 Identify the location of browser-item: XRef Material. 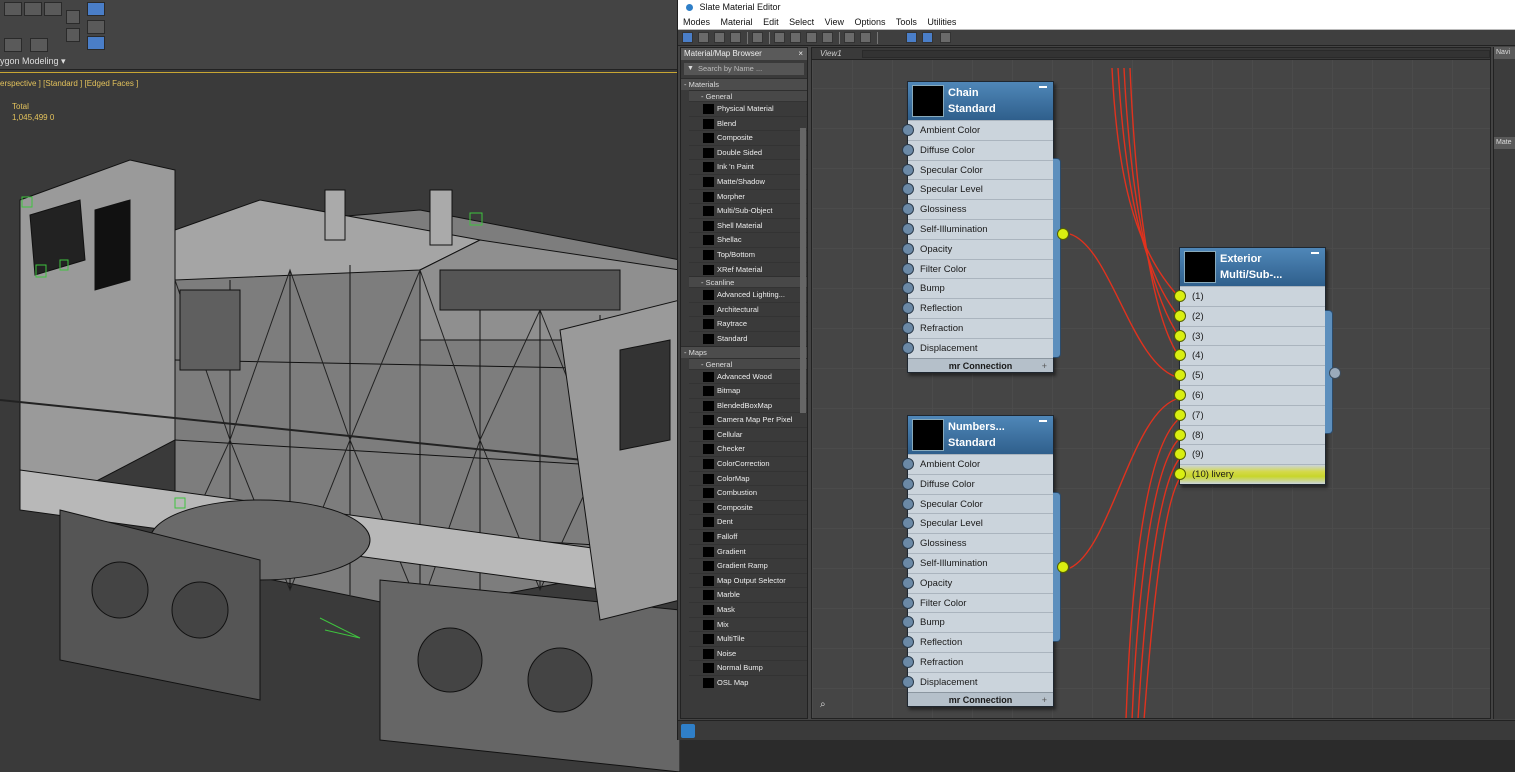
(748, 269).